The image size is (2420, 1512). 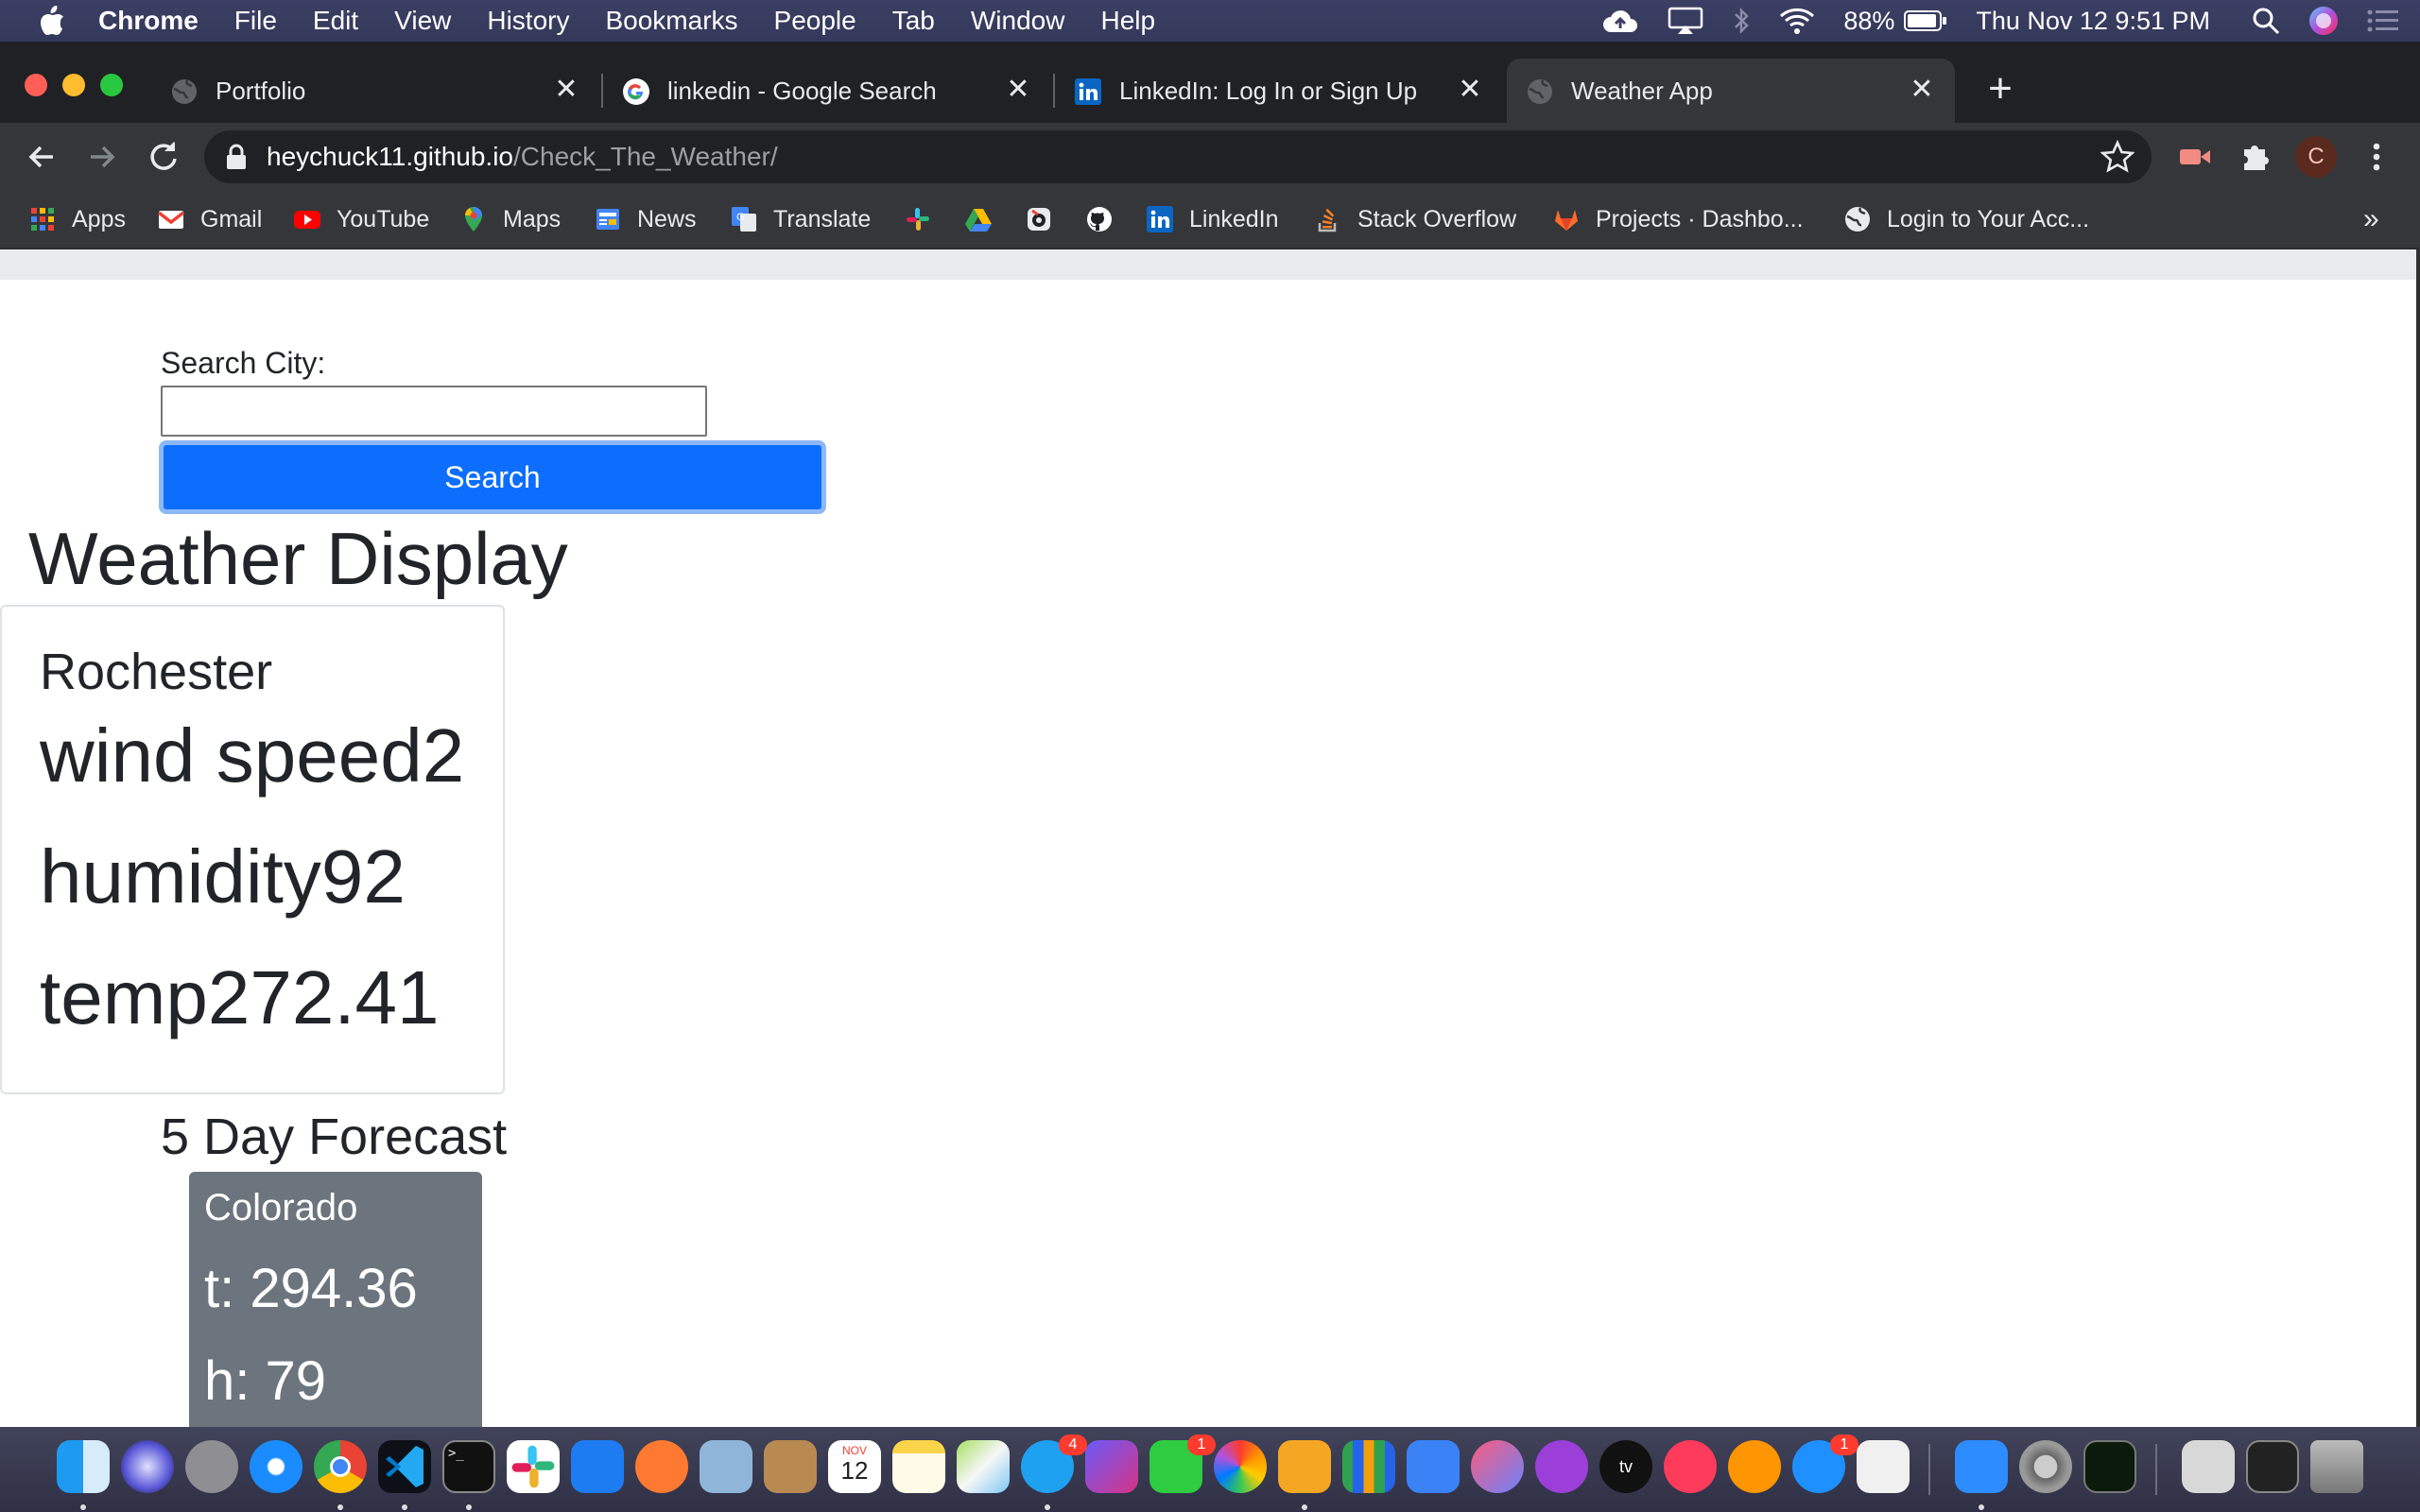 I want to click on battery-icon, so click(x=1925, y=20).